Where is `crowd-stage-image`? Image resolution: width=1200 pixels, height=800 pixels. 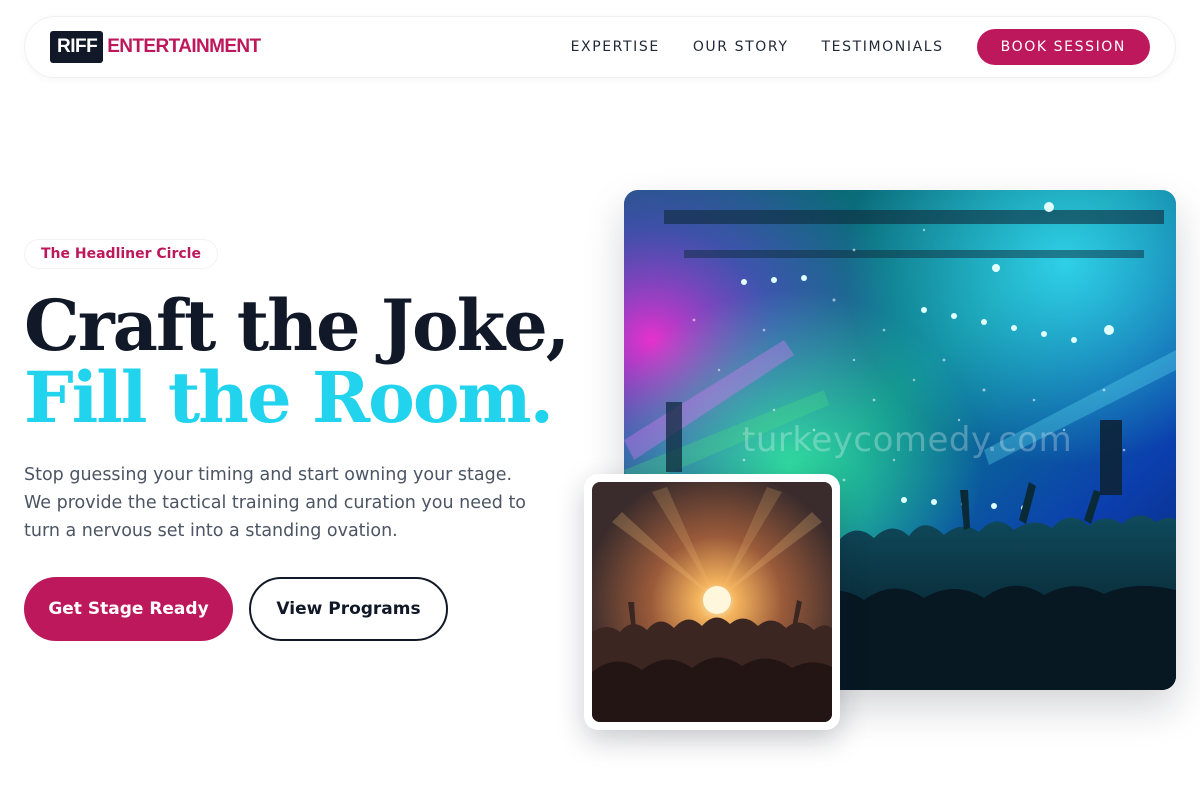
crowd-stage-image is located at coordinates (712, 602).